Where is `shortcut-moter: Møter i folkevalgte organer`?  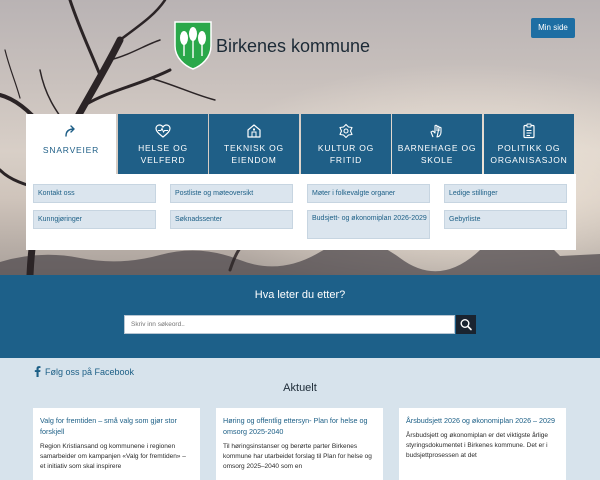 shortcut-moter: Møter i folkevalgte organer is located at coordinates (368, 193).